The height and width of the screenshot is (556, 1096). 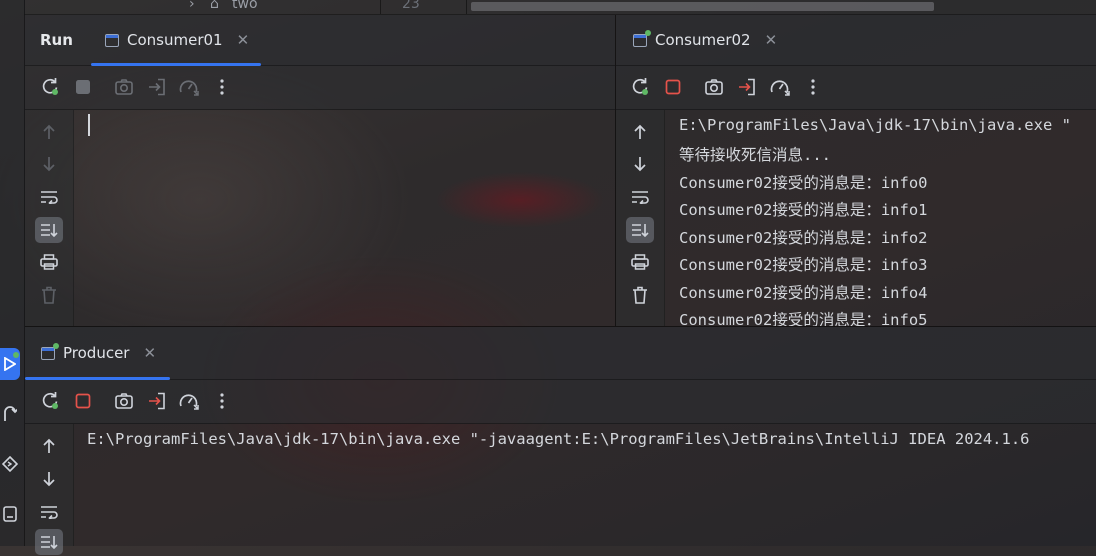 I want to click on consumer01-gutter, so click(x=49, y=218).